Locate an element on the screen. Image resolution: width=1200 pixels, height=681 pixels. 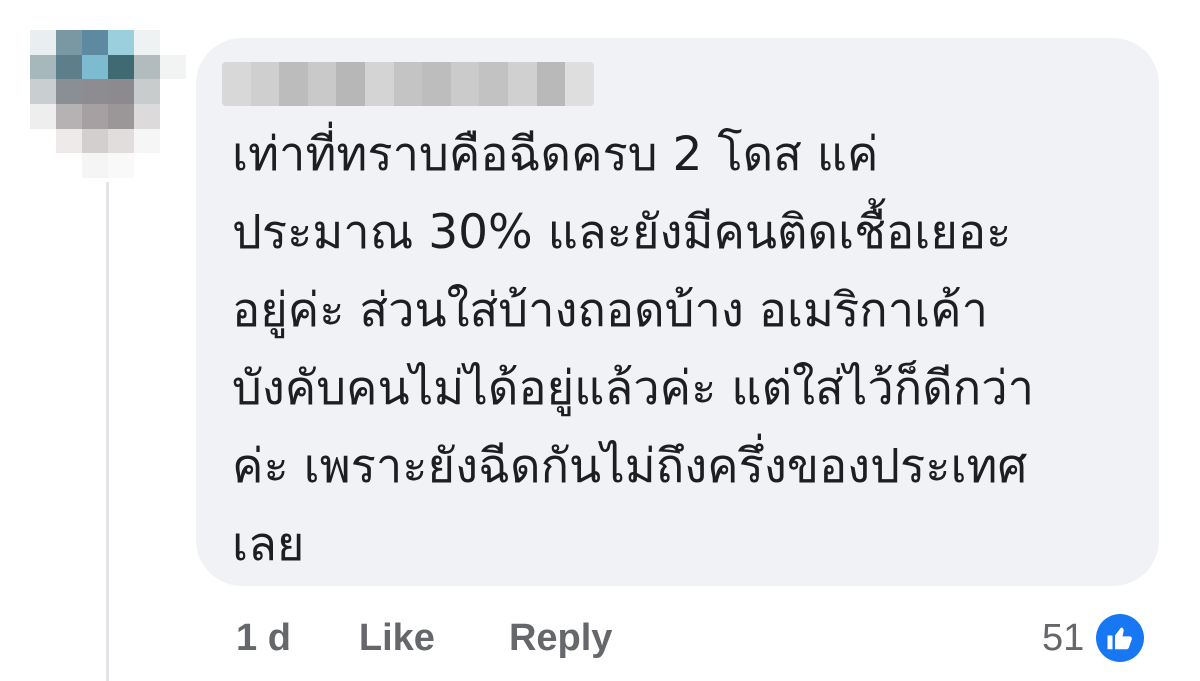
thread-line is located at coordinates (107, 431).